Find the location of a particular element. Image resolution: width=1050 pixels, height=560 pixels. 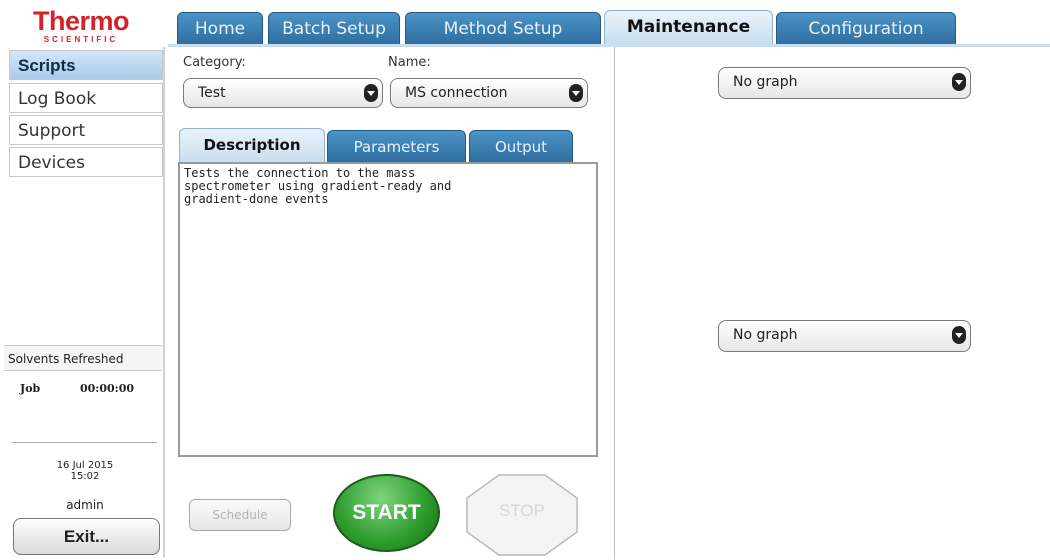

job-label: Job is located at coordinates (30, 388).